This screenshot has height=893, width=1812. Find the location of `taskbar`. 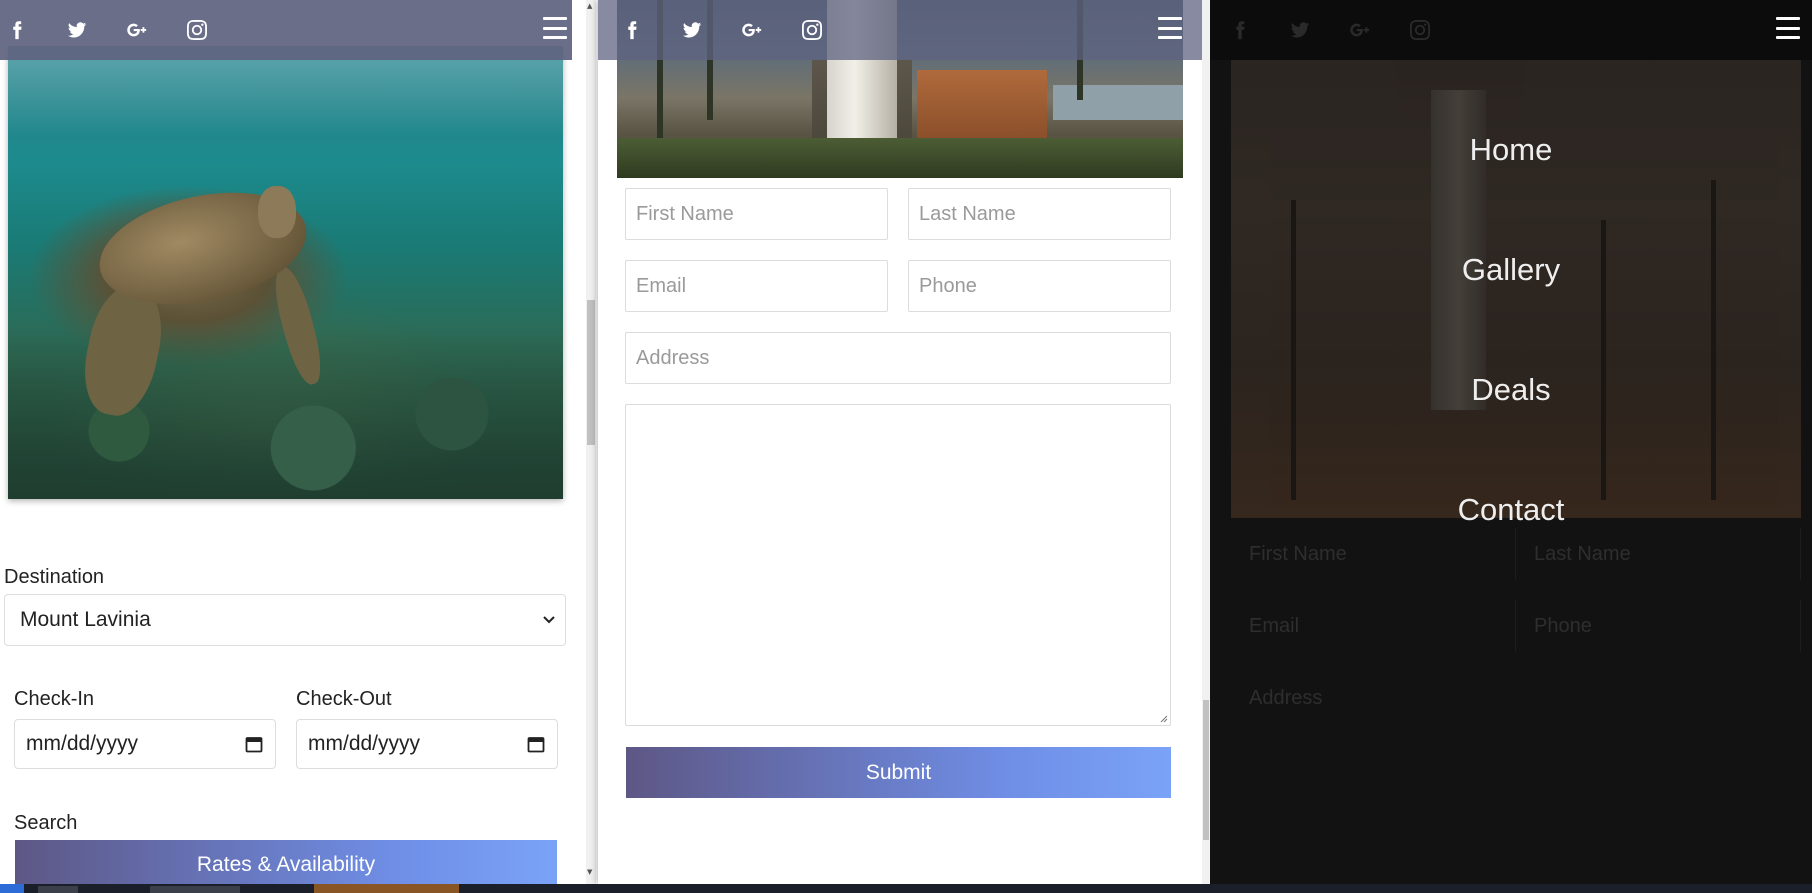

taskbar is located at coordinates (906, 888).